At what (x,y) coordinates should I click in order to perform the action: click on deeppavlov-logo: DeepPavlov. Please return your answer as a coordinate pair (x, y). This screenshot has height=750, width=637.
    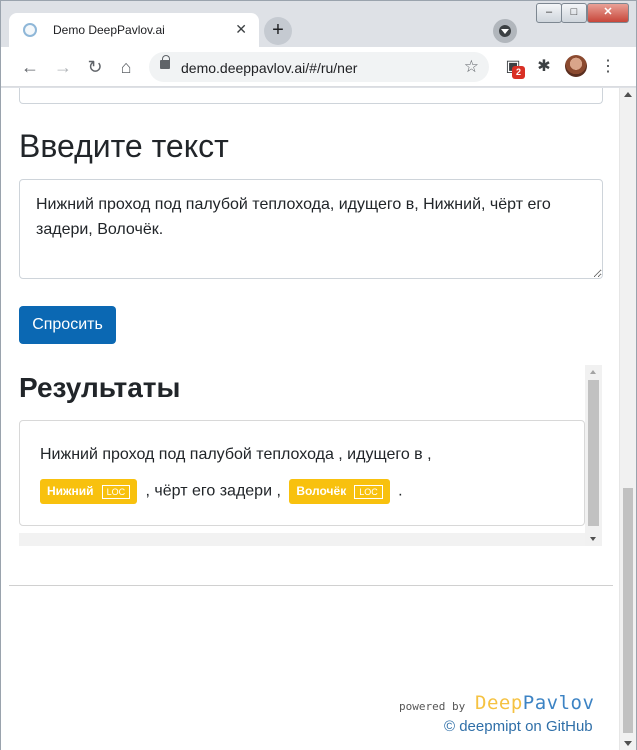
    Looking at the image, I should click on (534, 703).